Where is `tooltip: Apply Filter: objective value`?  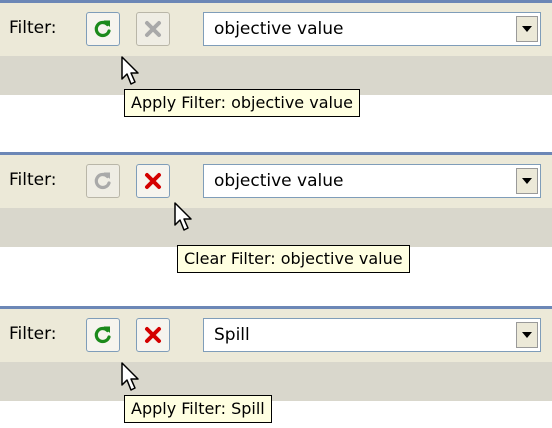 tooltip: Apply Filter: objective value is located at coordinates (242, 103).